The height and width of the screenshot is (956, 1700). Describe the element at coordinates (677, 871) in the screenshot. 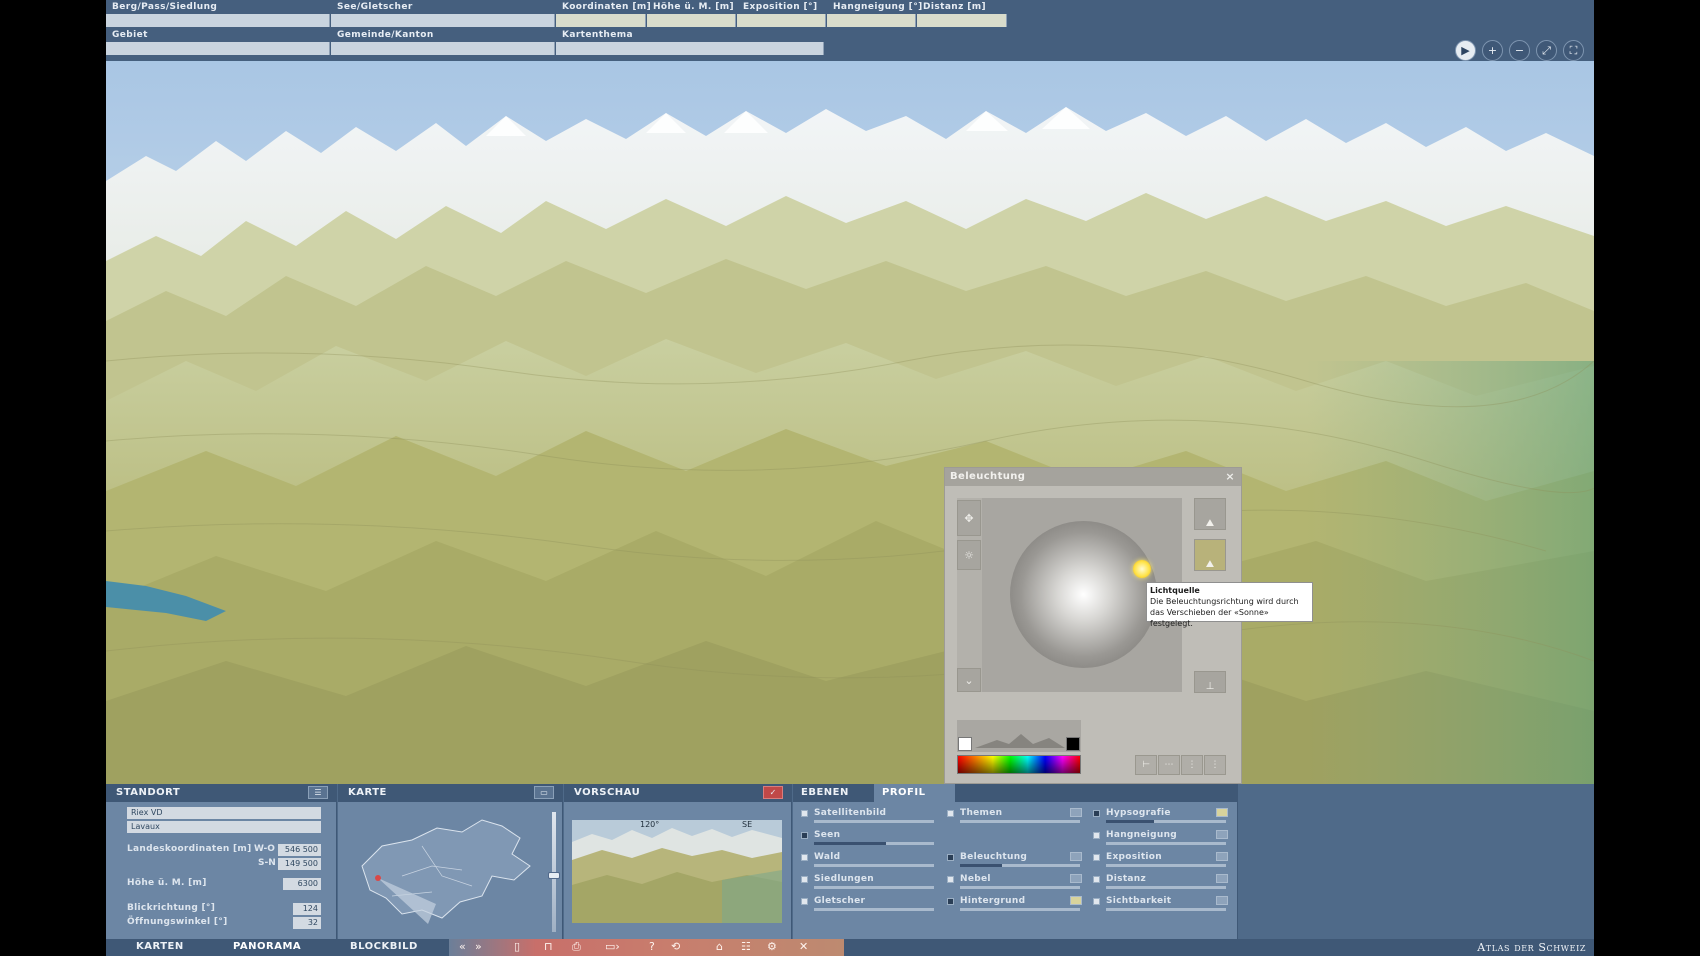

I see `preview-thumbnail: 120° SE` at that location.